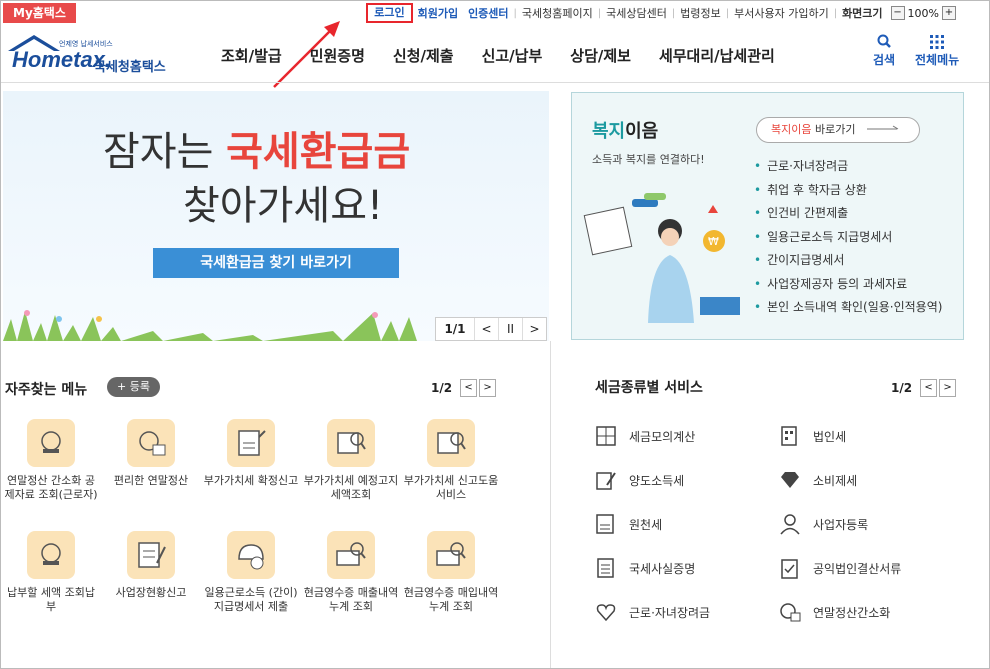 This screenshot has height=669, width=990. Describe the element at coordinates (51, 572) in the screenshot. I see `frequent-item-tax-payment: 납부할 세액 조회납부` at that location.